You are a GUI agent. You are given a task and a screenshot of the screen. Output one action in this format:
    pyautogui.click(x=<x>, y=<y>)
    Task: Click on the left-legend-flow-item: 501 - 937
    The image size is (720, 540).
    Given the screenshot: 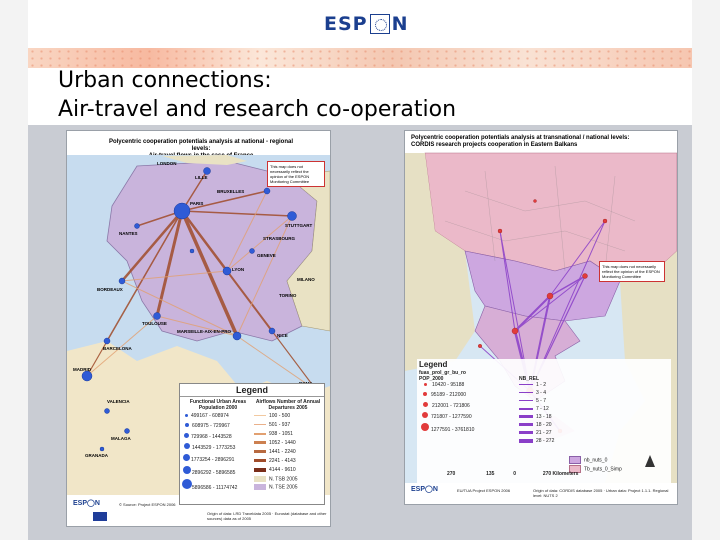 What is the action you would take?
    pyautogui.click(x=288, y=426)
    